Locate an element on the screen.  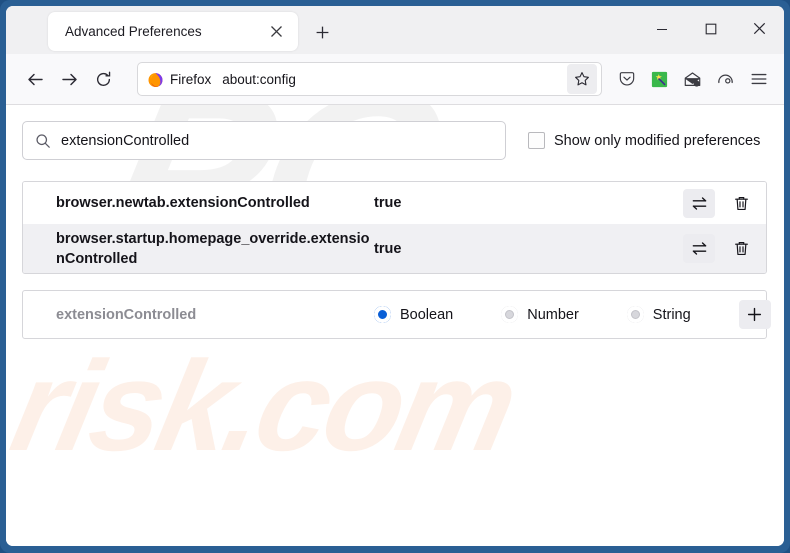
radio-string: String is located at coordinates (658, 314).